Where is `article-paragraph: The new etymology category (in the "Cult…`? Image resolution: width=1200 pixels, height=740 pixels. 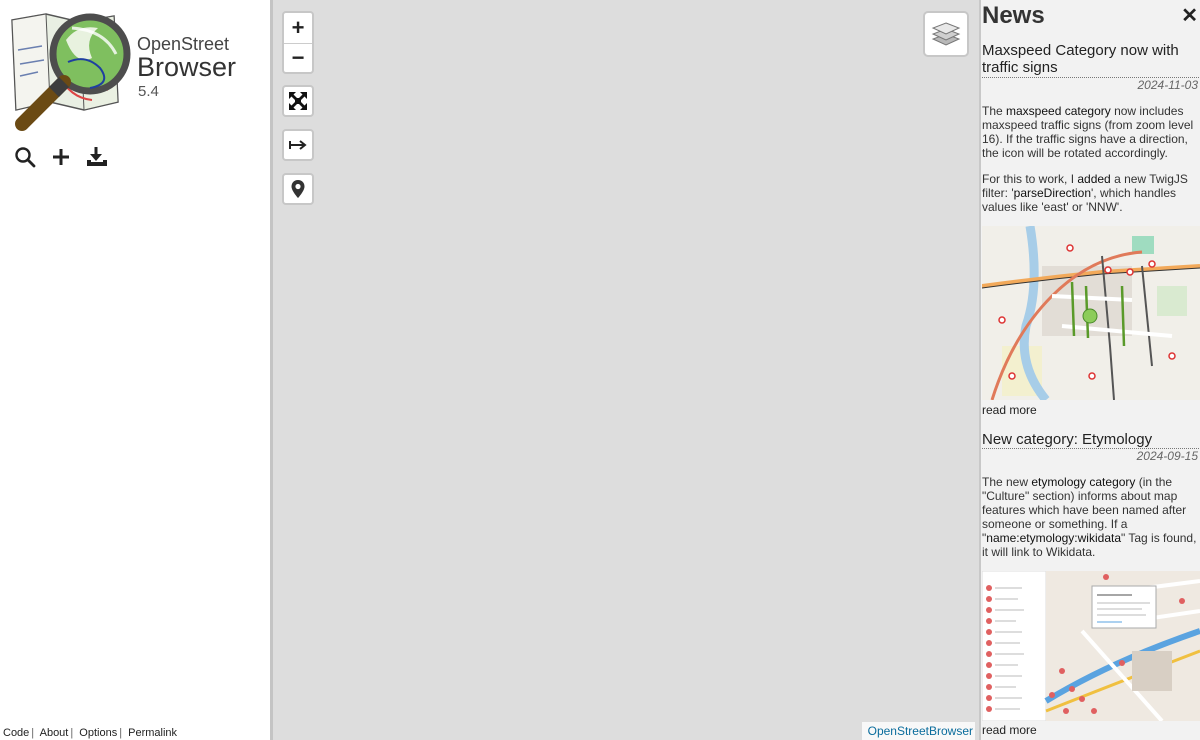
article-paragraph: The new etymology category (in the "Cult… is located at coordinates (1090, 517).